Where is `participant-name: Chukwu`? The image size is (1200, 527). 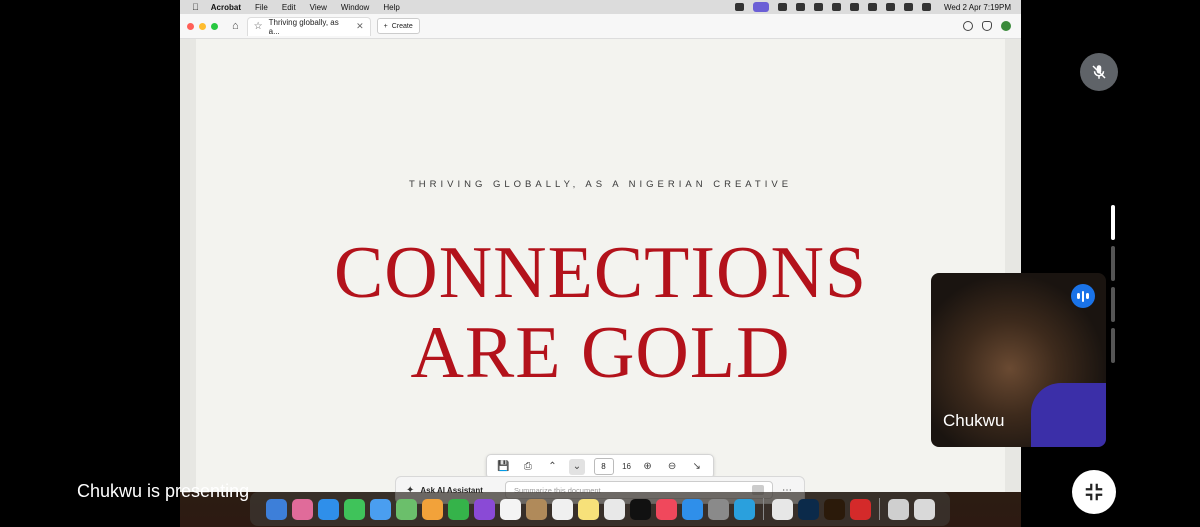
participant-name: Chukwu is located at coordinates (974, 420).